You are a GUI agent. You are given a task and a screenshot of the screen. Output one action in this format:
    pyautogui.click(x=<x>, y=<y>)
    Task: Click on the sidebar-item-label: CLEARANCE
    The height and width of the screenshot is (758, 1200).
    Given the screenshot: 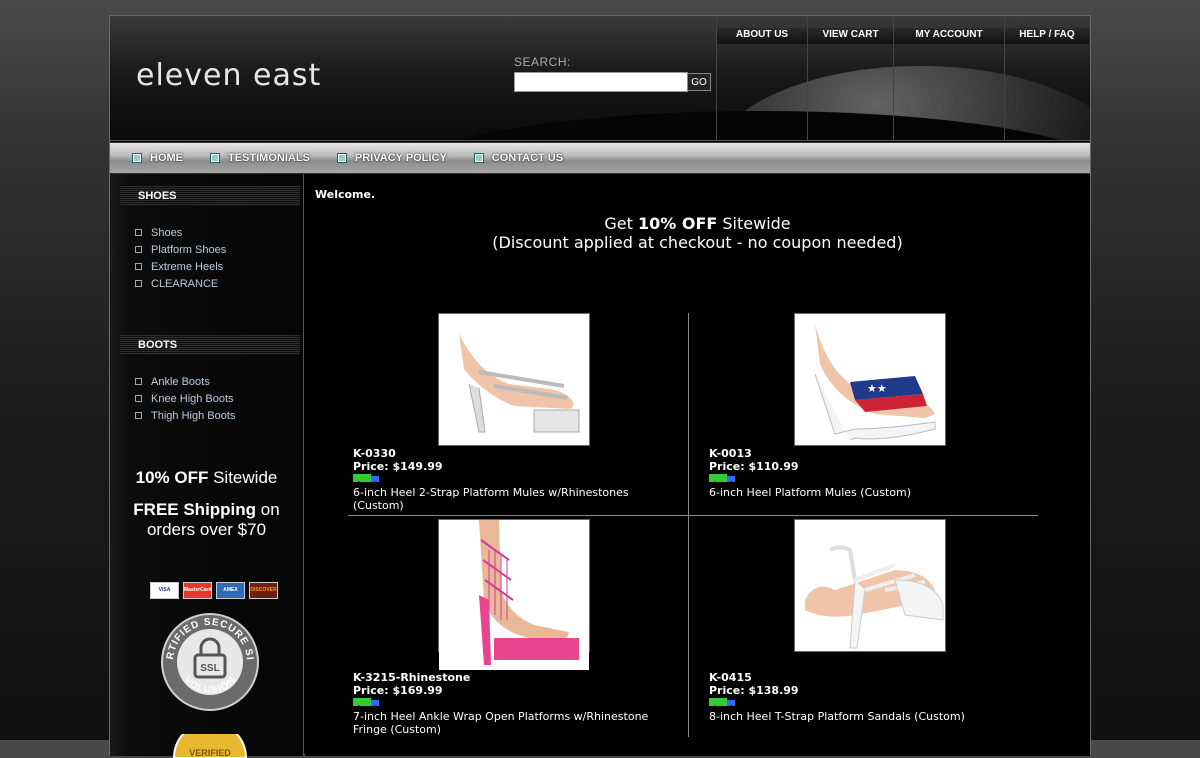 What is the action you would take?
    pyautogui.click(x=185, y=283)
    